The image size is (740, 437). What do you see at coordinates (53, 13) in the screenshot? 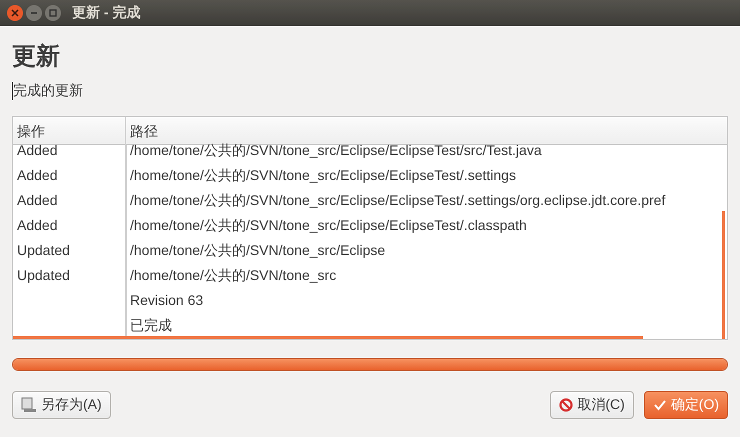
I see `maximize-button` at bounding box center [53, 13].